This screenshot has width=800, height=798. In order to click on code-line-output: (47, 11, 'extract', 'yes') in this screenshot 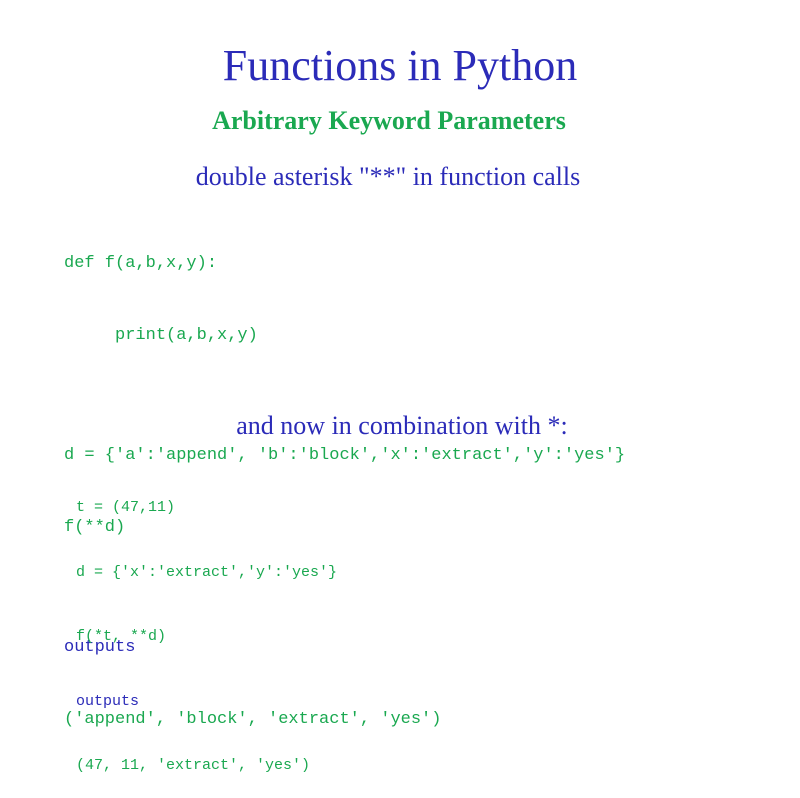, I will do `click(193, 765)`.